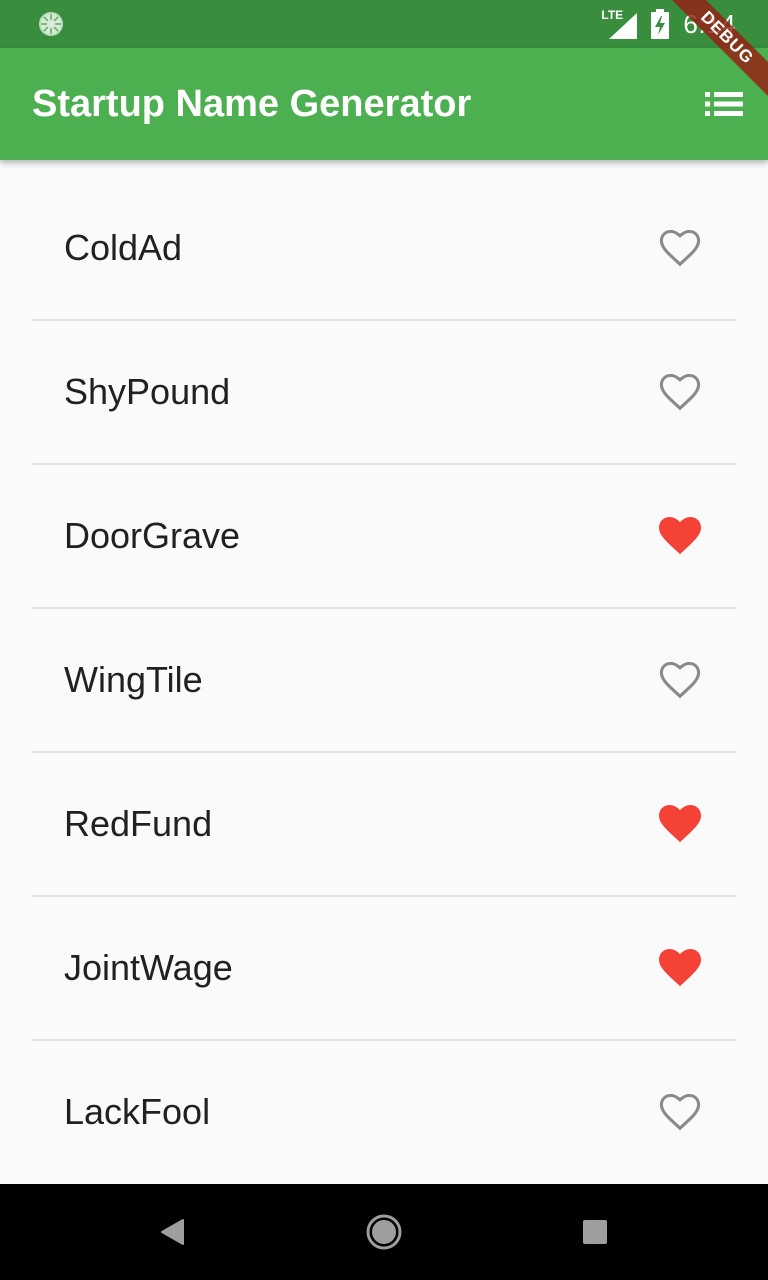  What do you see at coordinates (384, 816) in the screenshot?
I see `list-item: RedFund` at bounding box center [384, 816].